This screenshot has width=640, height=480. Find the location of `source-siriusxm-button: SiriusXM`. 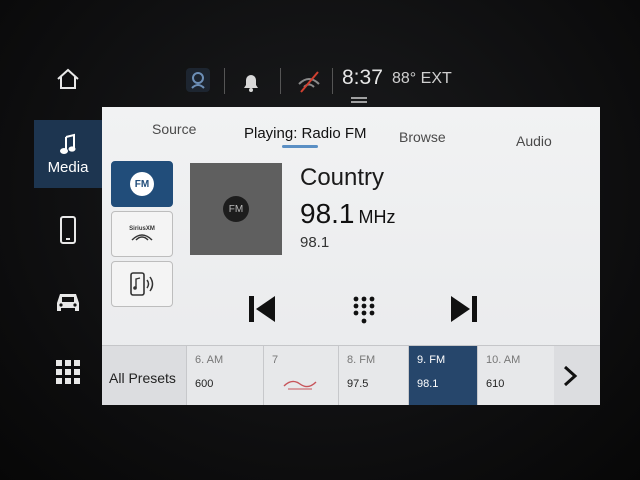

source-siriusxm-button: SiriusXM is located at coordinates (142, 234).